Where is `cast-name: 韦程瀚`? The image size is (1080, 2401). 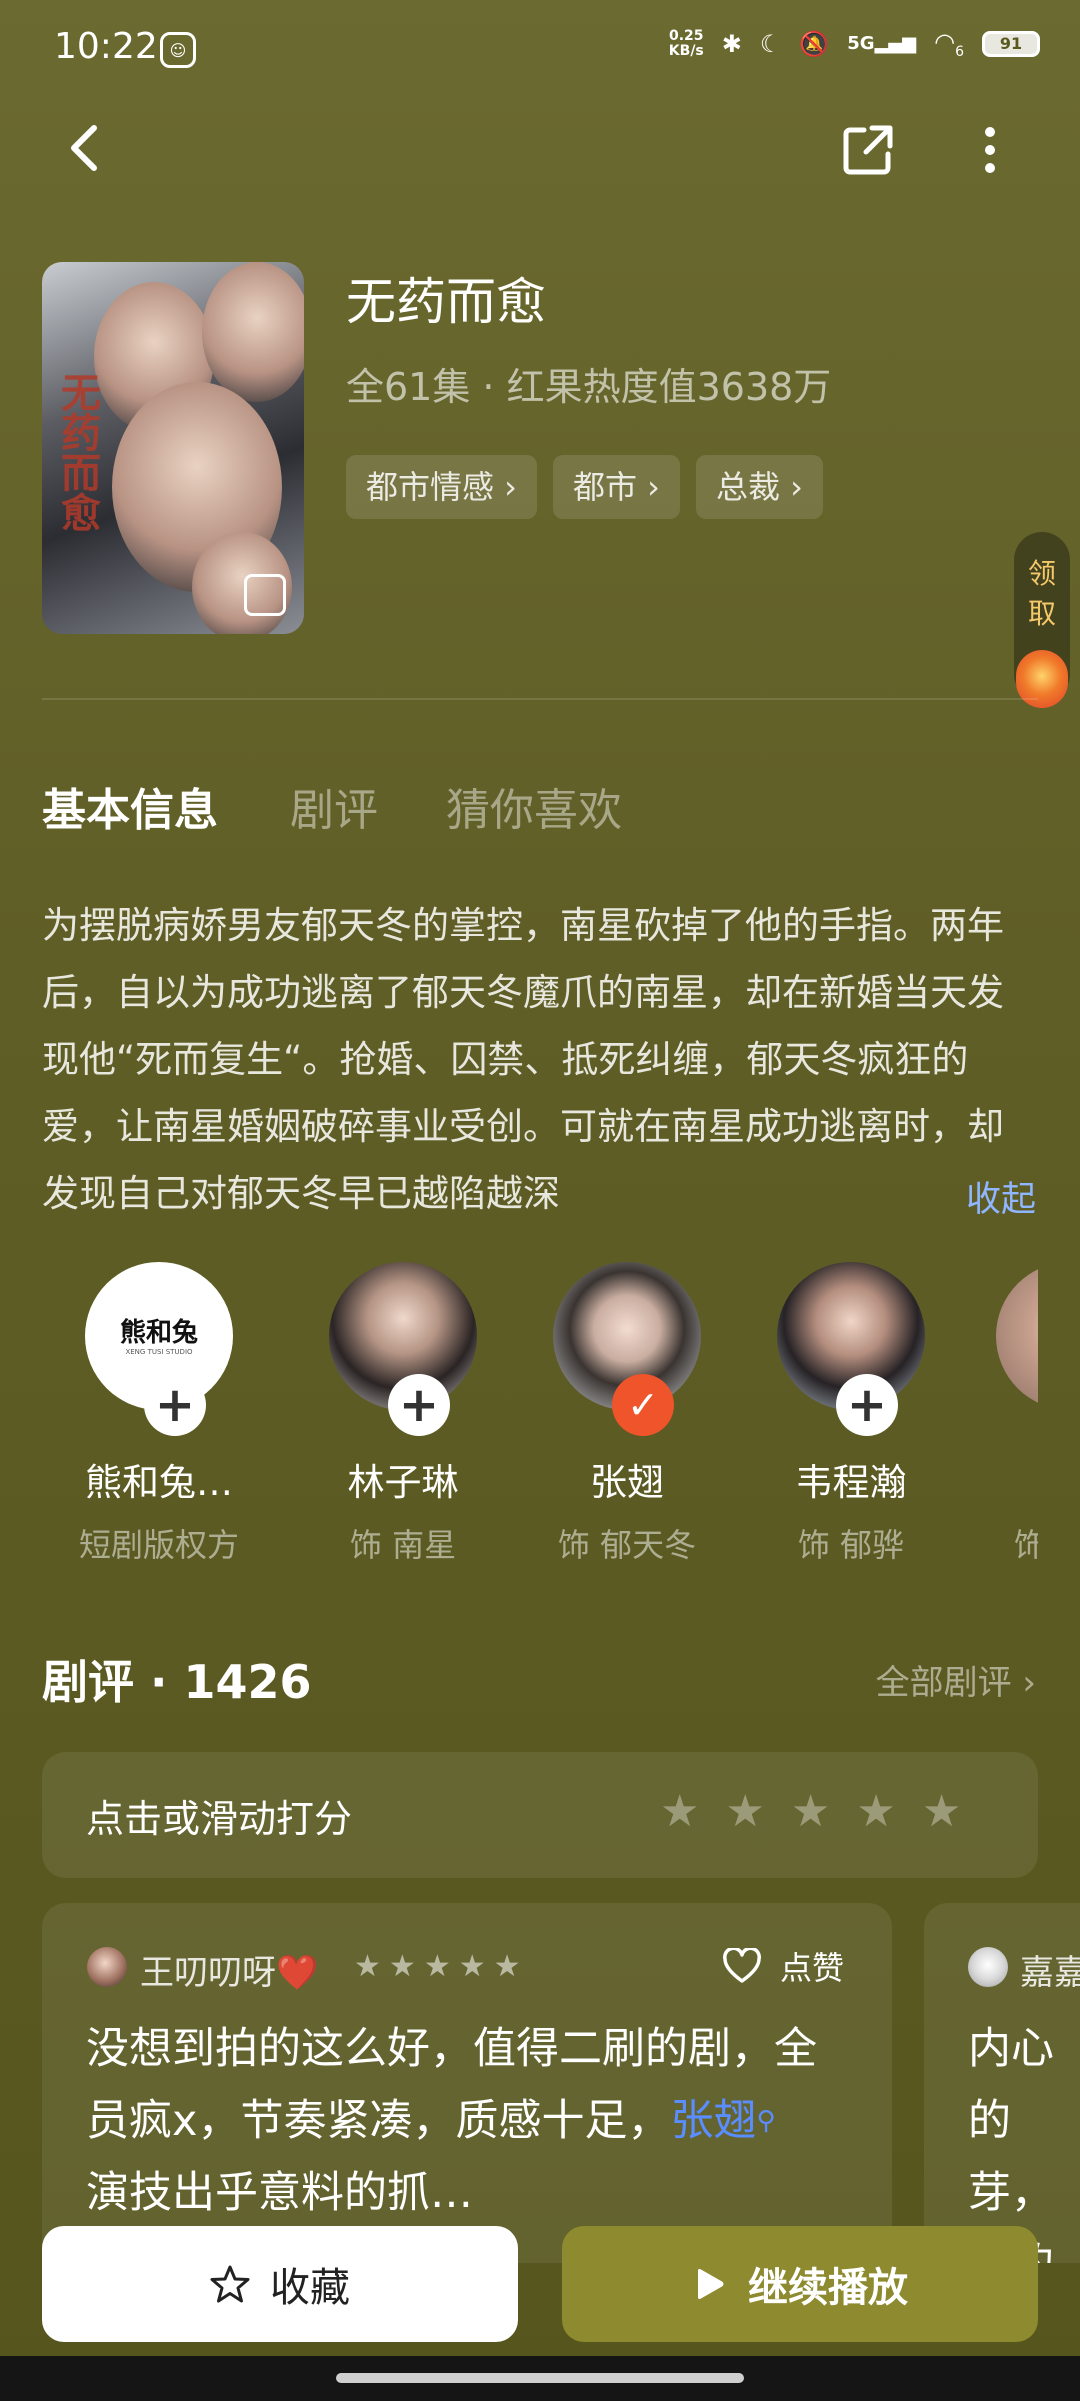
cast-name: 韦程瀚 is located at coordinates (851, 1482).